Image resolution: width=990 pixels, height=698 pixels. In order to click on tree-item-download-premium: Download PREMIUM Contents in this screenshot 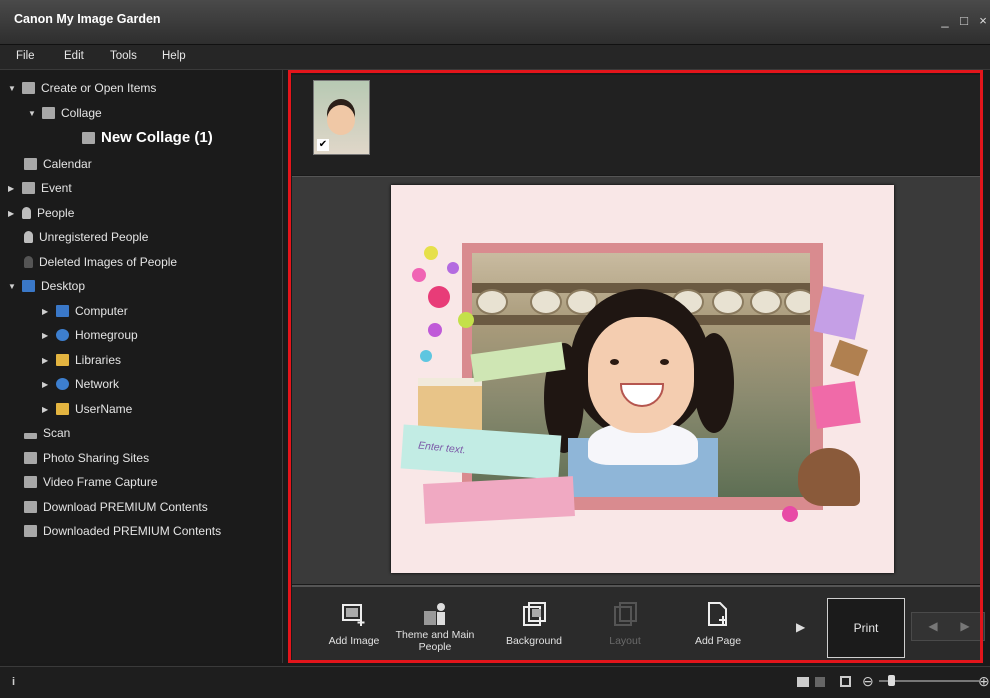, I will do `click(116, 507)`.